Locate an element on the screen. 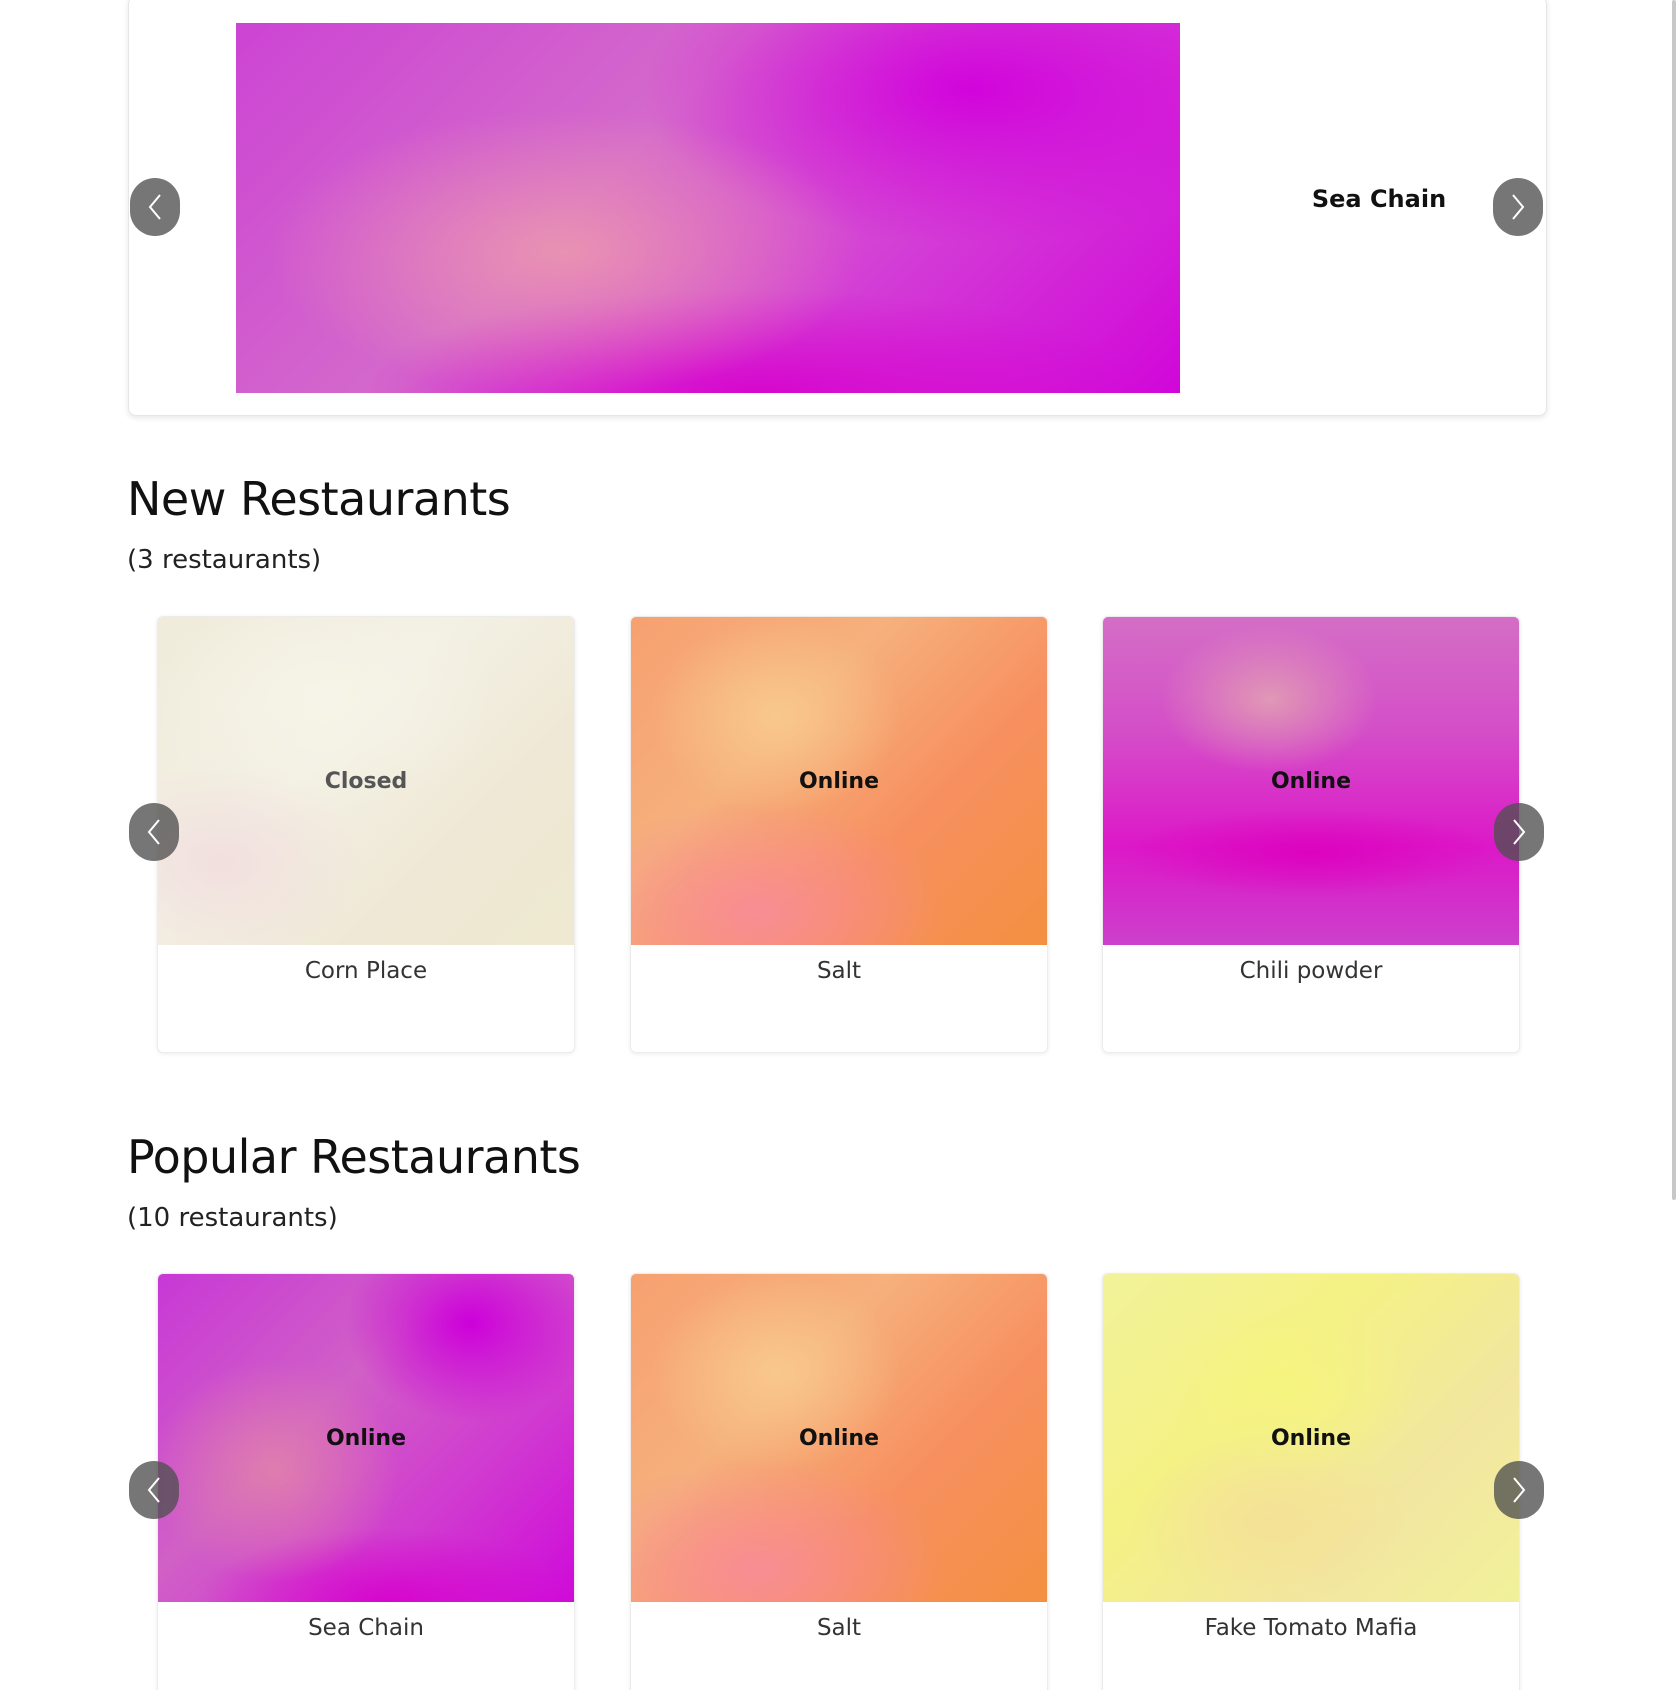  new-next-button is located at coordinates (1519, 832).